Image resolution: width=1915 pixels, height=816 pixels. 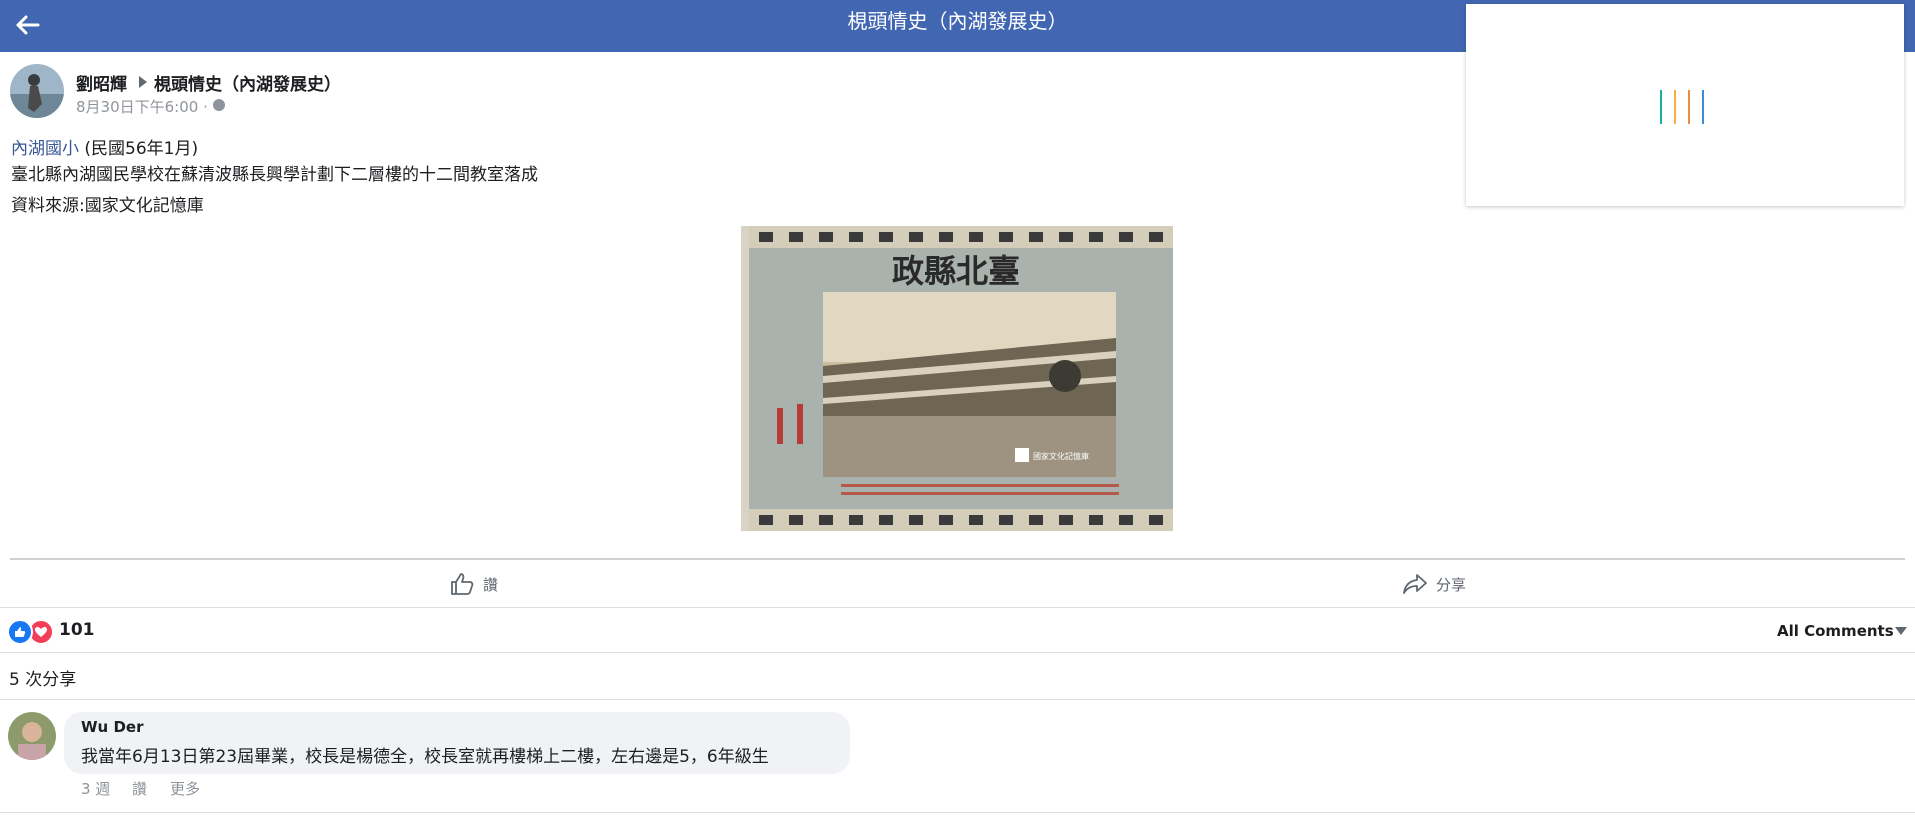 I want to click on commenter-avatar, so click(x=32, y=736).